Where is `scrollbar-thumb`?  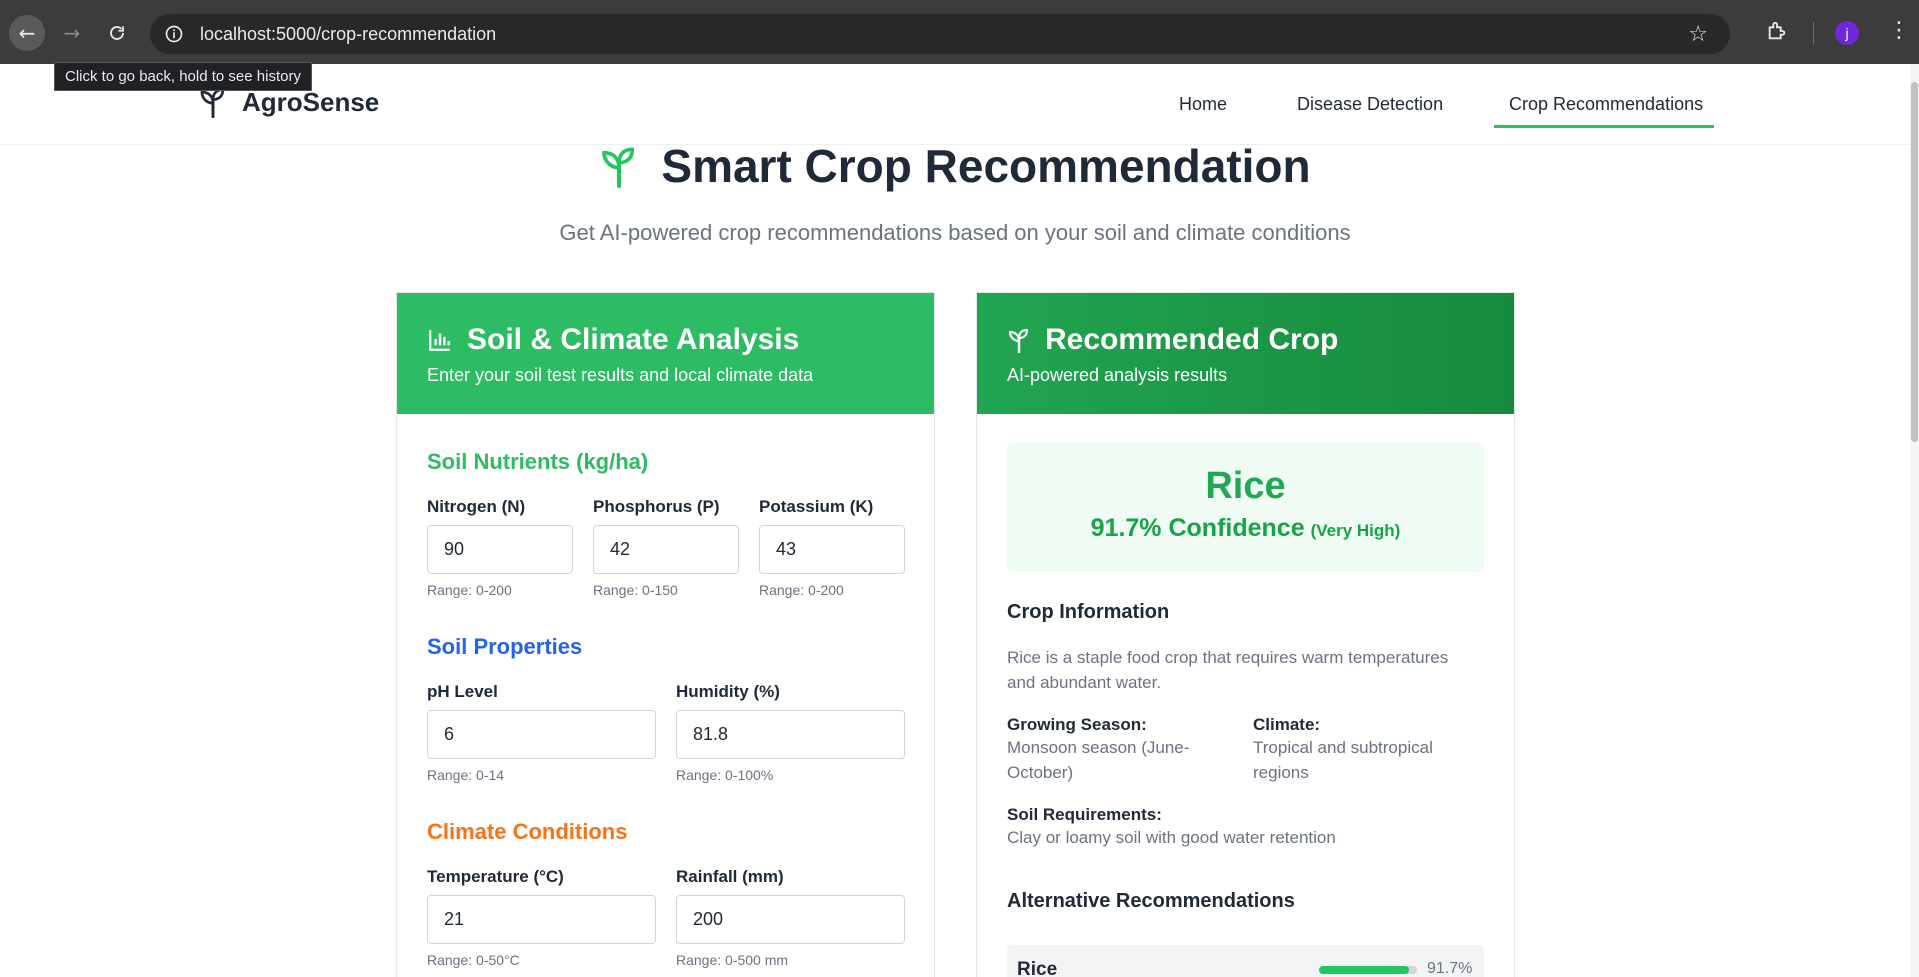 scrollbar-thumb is located at coordinates (1914, 262).